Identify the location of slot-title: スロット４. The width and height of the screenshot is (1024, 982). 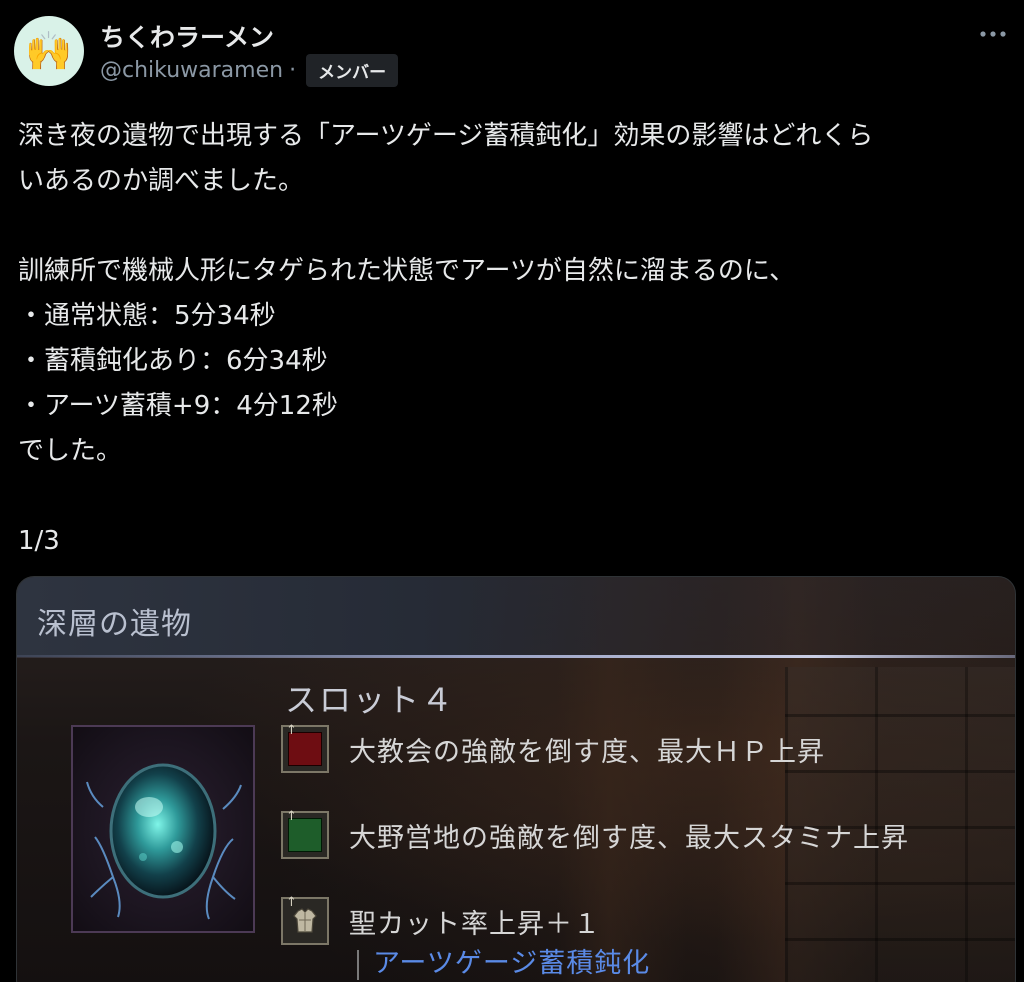
(370, 700).